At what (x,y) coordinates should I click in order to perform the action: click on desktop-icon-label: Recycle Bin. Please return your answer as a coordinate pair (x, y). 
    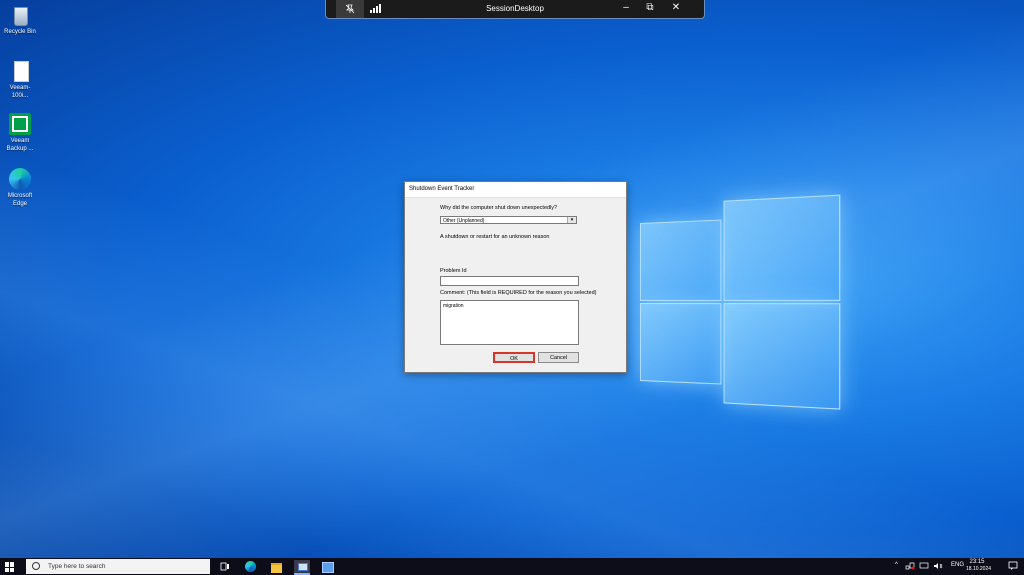
    Looking at the image, I should click on (20, 32).